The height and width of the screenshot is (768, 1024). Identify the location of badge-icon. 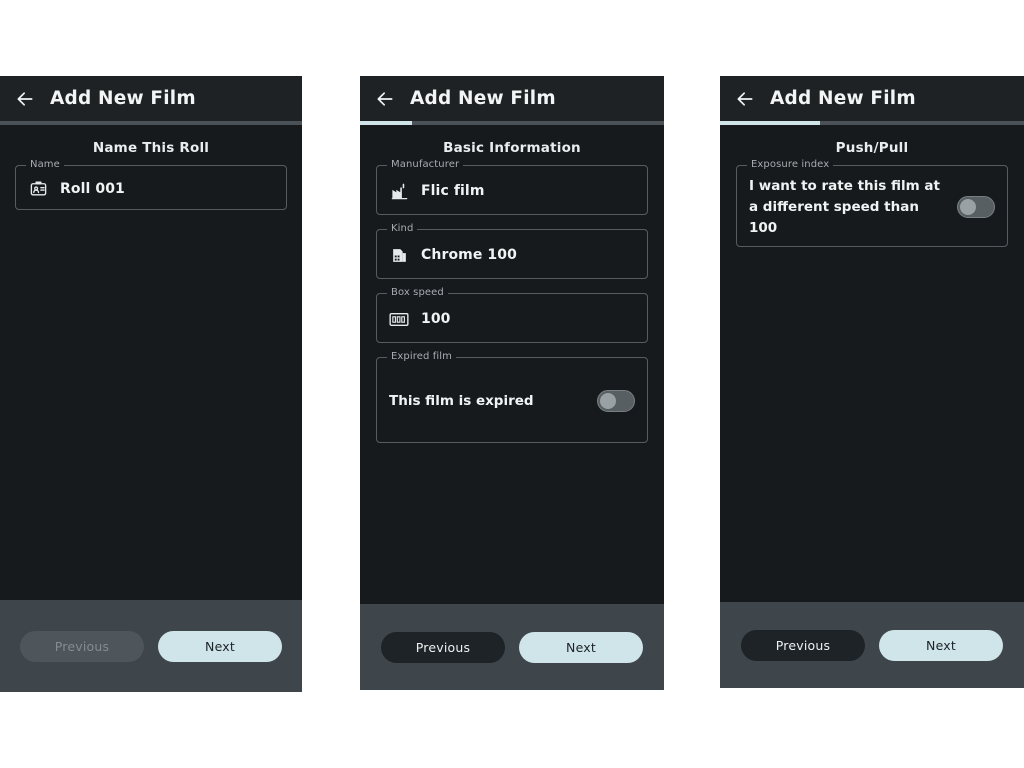
(38, 189).